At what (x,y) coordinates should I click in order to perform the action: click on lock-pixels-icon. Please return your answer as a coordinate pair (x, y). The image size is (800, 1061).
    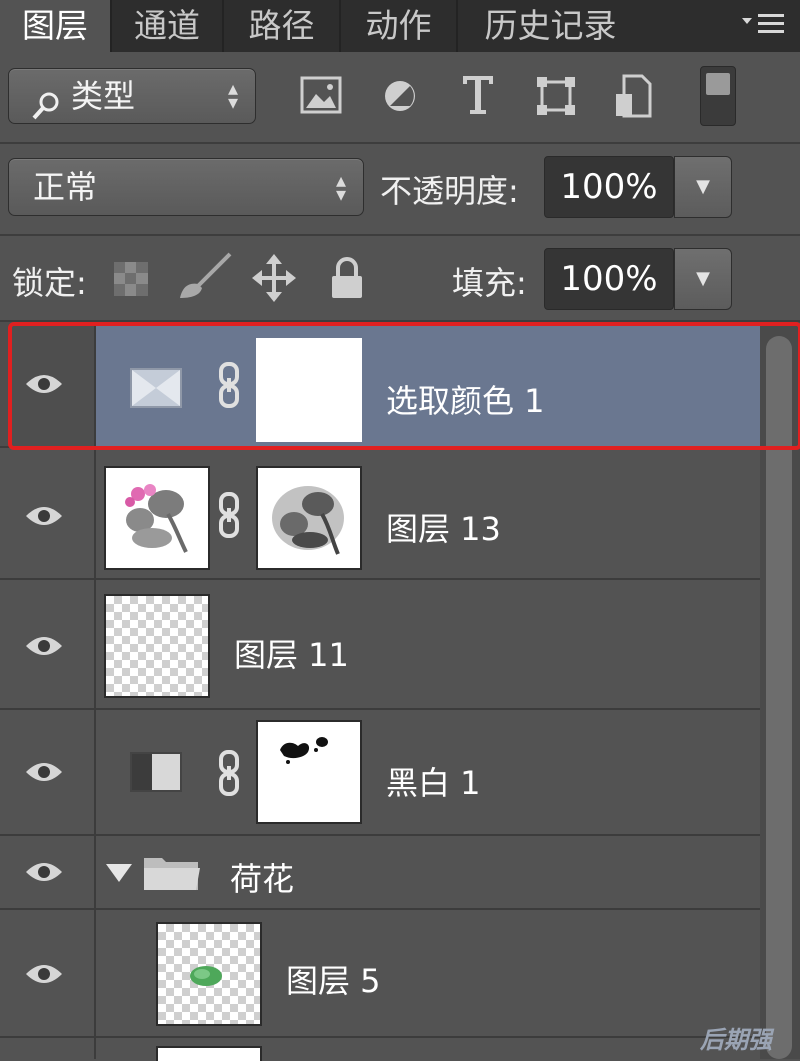
    Looking at the image, I should click on (204, 278).